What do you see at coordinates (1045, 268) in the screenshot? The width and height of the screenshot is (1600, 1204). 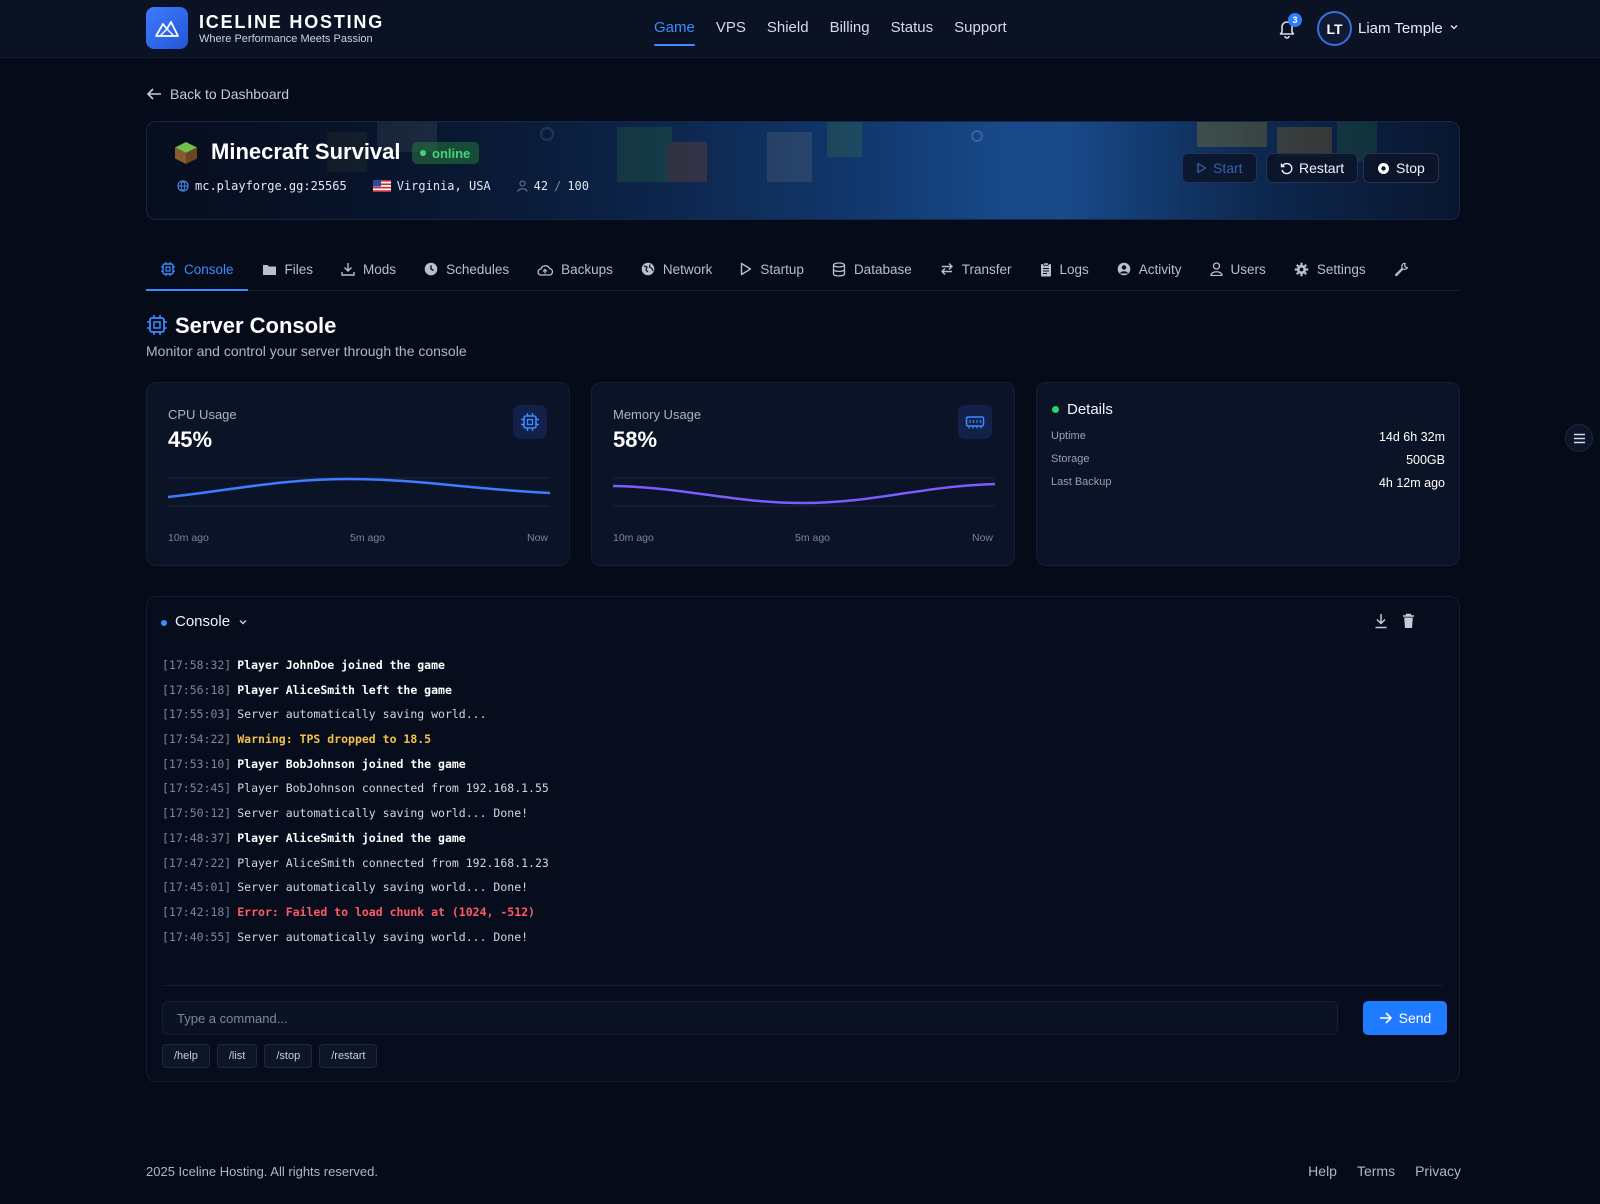 I see `clipboard-icon` at bounding box center [1045, 268].